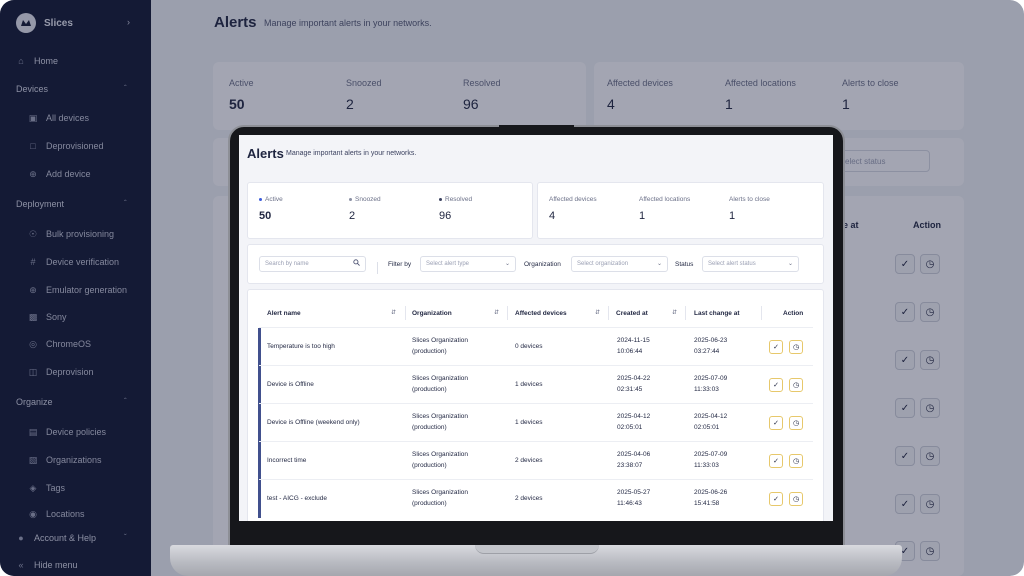  I want to click on alert-name: Device is Offline, so click(290, 384).